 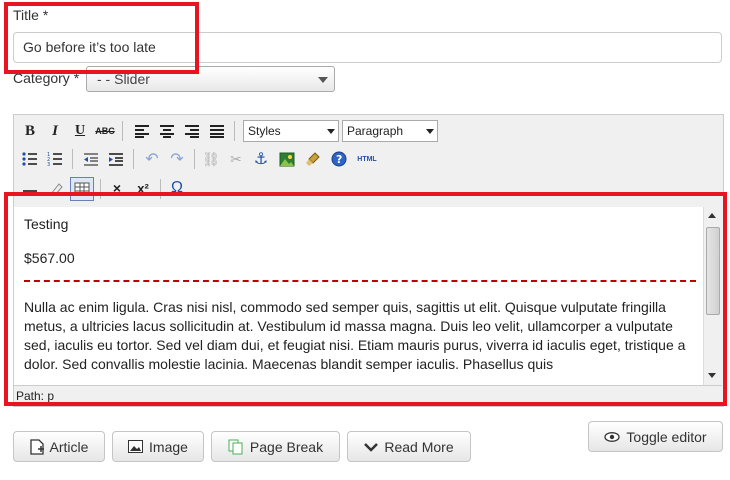 I want to click on article-button: Article, so click(x=59, y=446).